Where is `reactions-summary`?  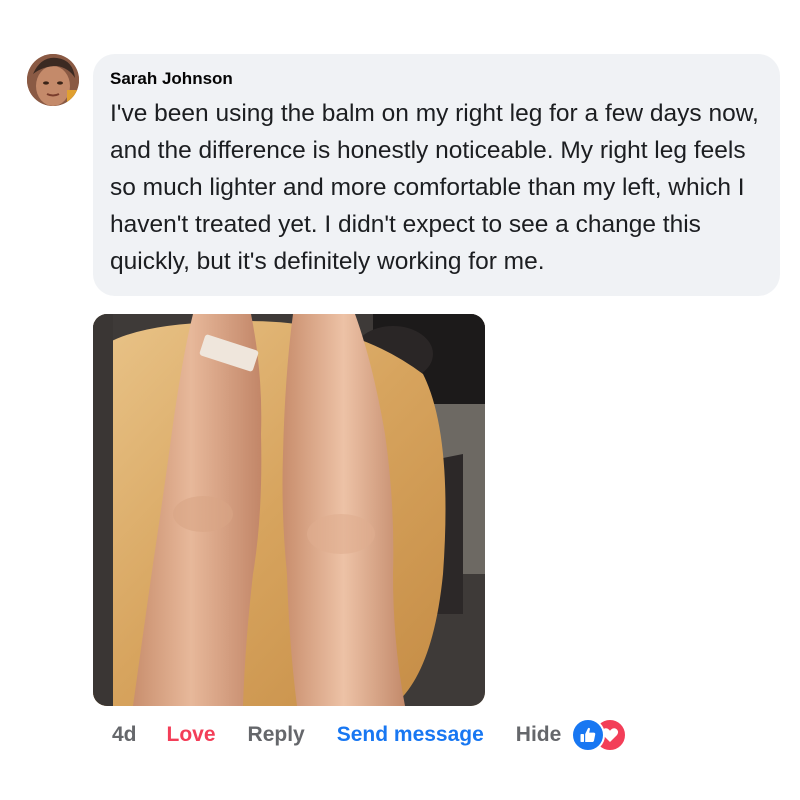
reactions-summary is located at coordinates (600, 735).